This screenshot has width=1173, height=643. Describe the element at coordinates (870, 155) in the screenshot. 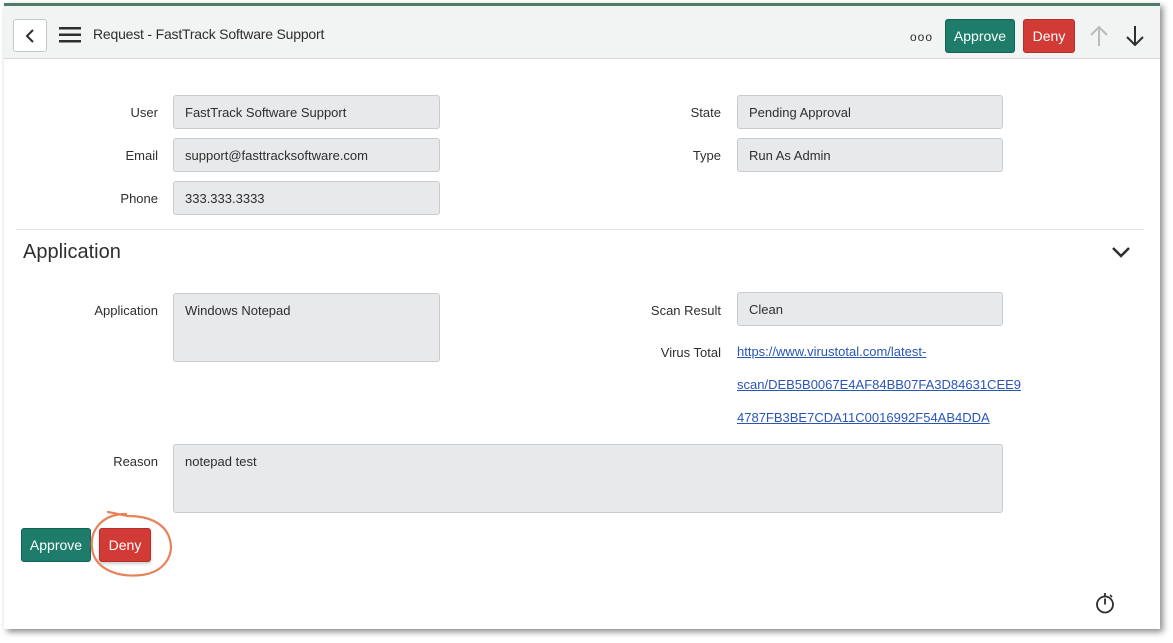

I see `type-field: Run As Admin` at that location.